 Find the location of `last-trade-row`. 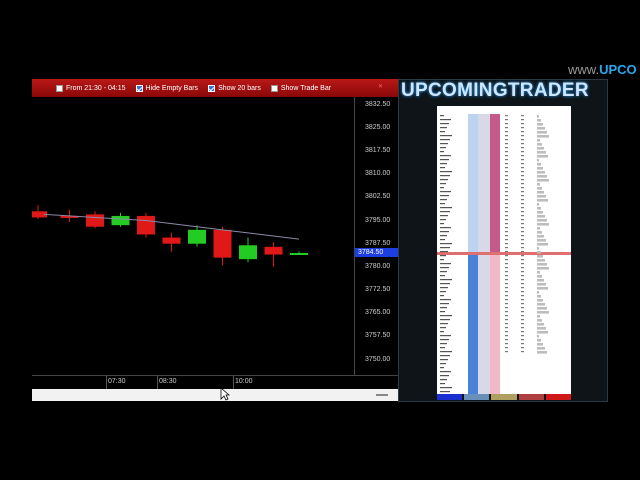

last-trade-row is located at coordinates (504, 253).